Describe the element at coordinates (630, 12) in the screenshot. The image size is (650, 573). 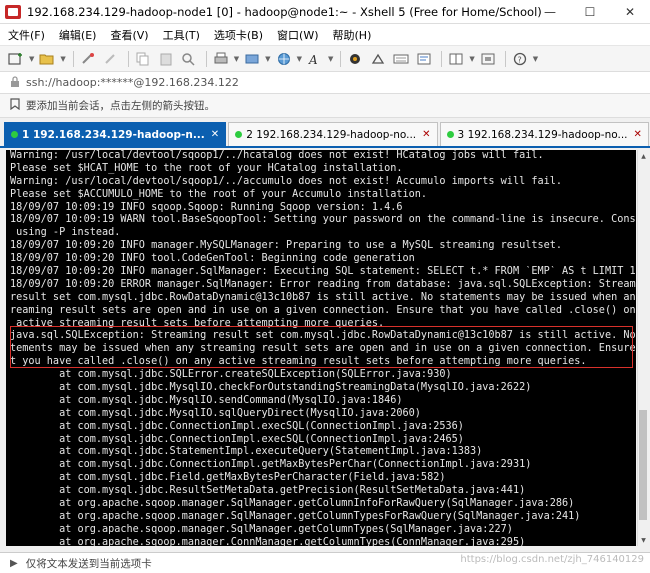
I see `close-button: ✕` at that location.